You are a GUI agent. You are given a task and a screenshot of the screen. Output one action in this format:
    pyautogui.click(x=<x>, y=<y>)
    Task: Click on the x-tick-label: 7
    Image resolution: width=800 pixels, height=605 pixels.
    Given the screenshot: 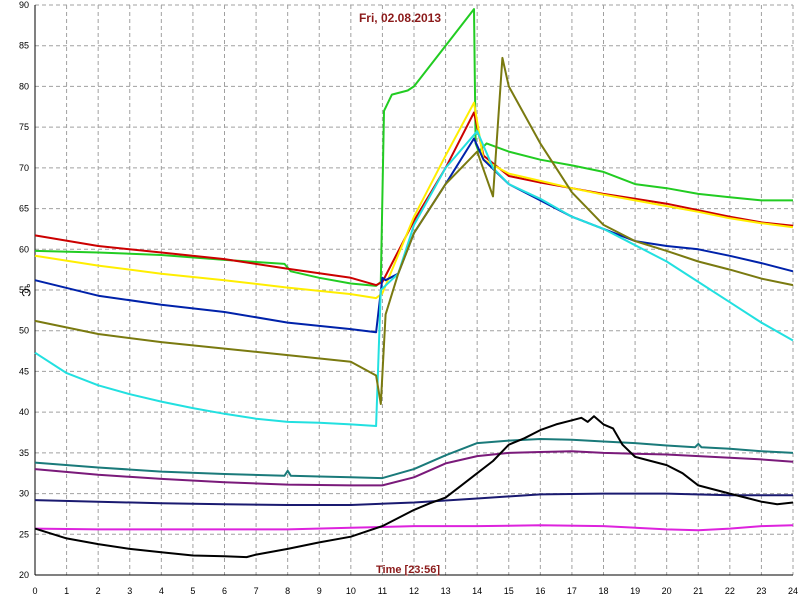 What is the action you would take?
    pyautogui.click(x=256, y=591)
    